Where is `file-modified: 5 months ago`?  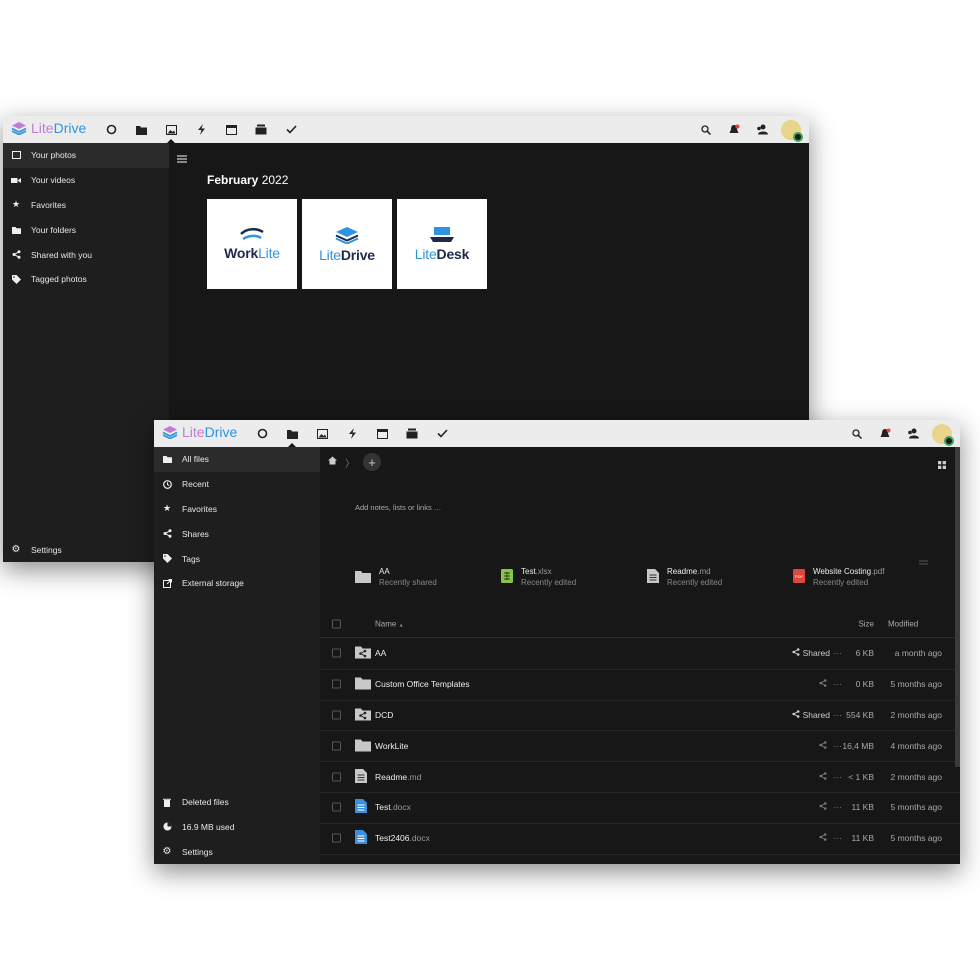
file-modified: 5 months ago is located at coordinates (916, 807).